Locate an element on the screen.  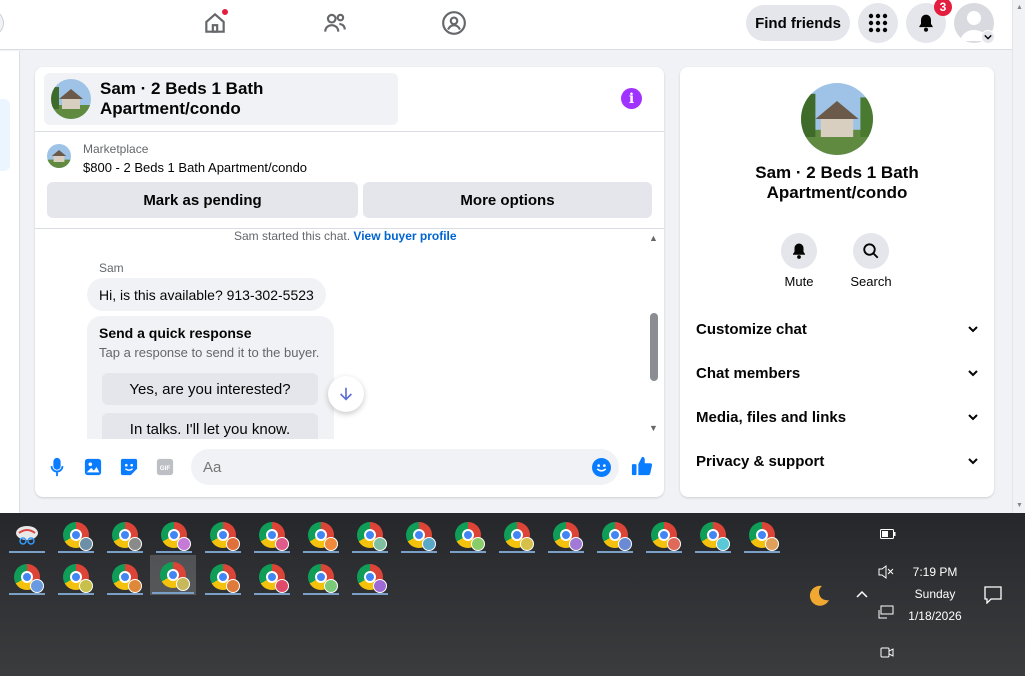
info-icon: i is located at coordinates (631, 98).